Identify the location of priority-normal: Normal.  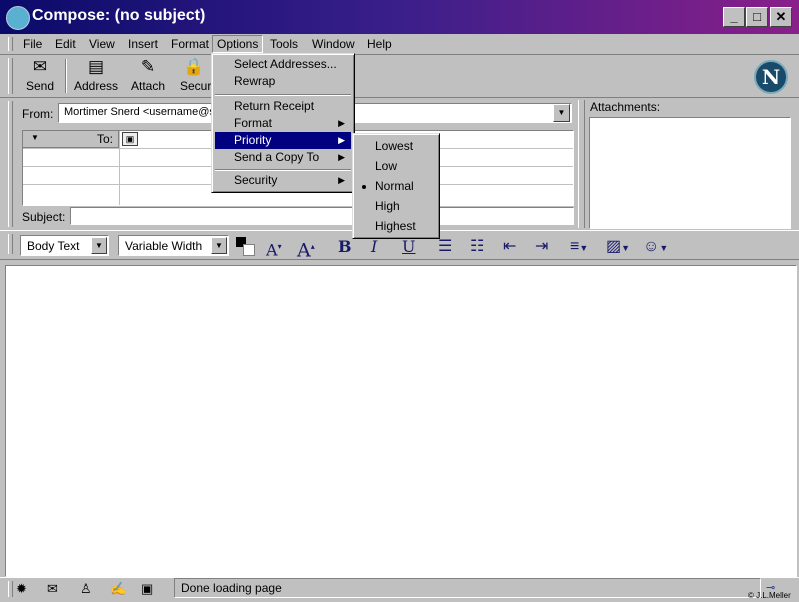
(396, 186).